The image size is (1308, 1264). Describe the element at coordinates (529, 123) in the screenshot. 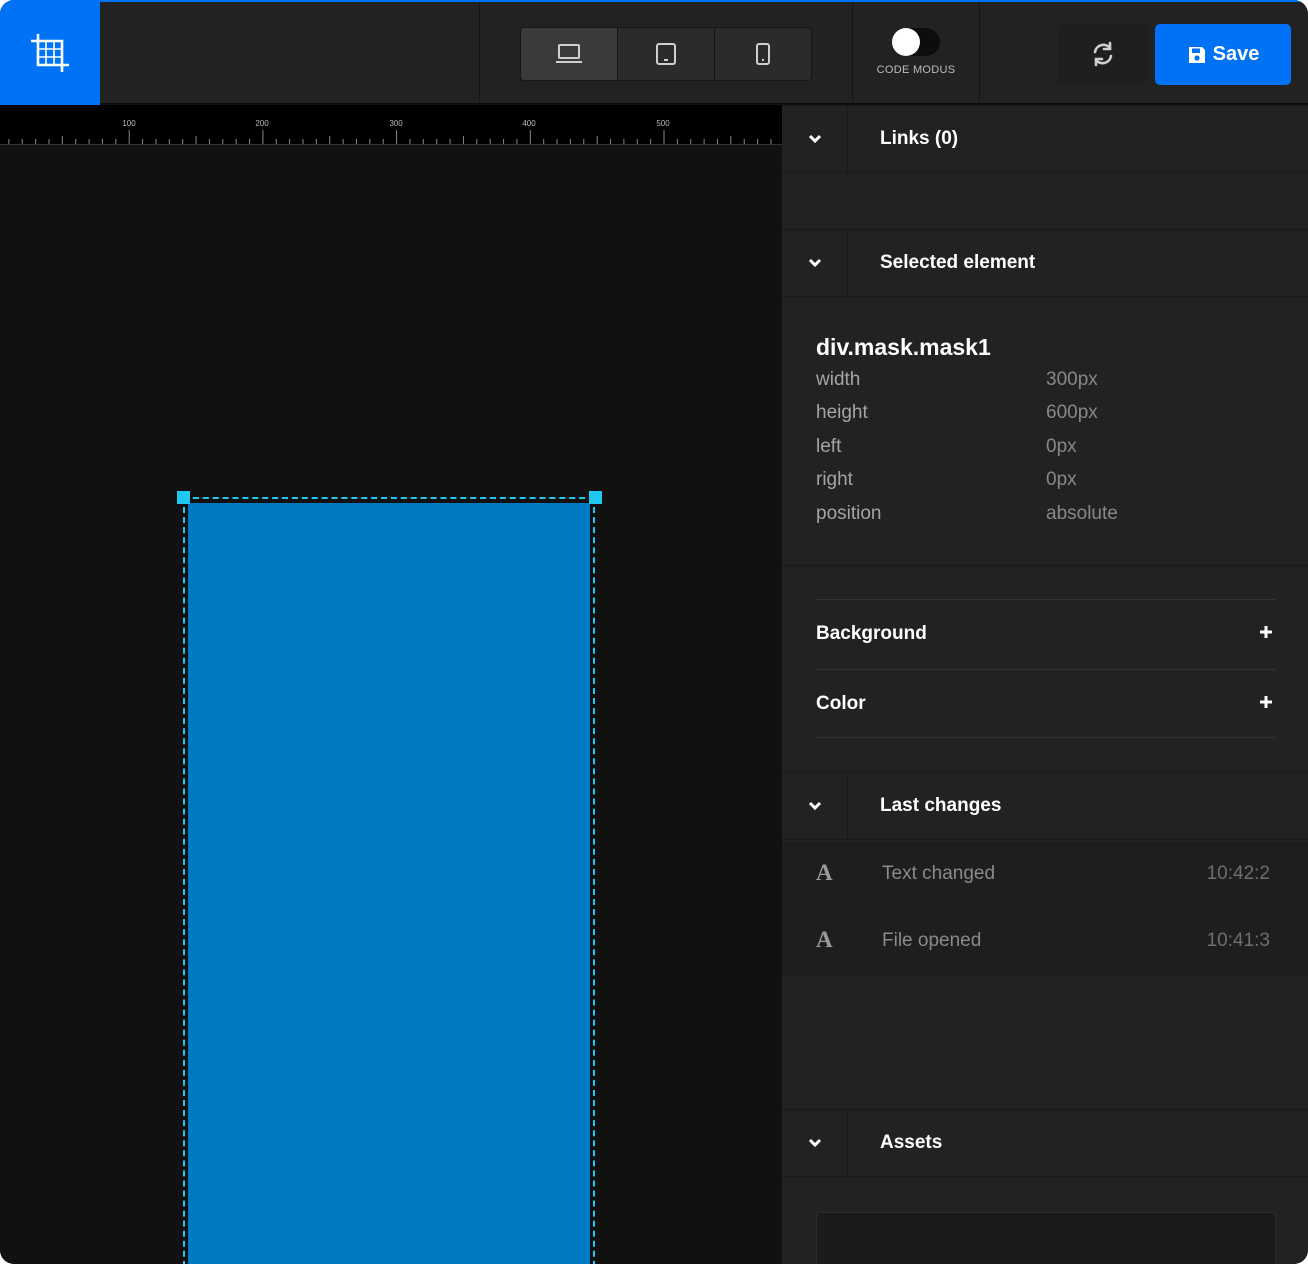

I see `ruler-label: 400` at that location.